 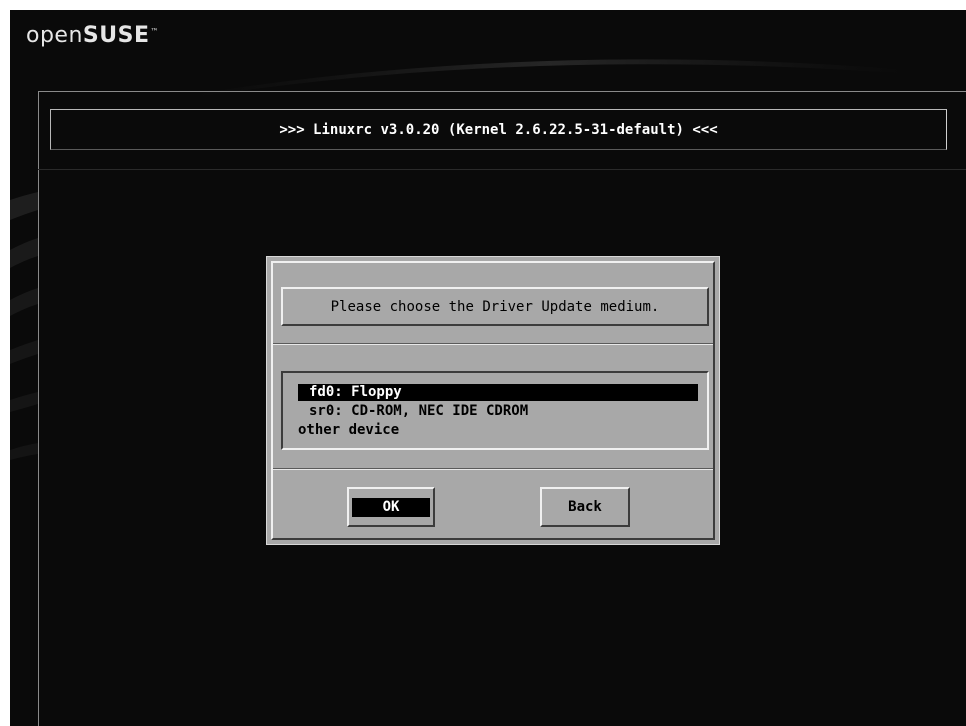 I want to click on list-item-other-device: other device, so click(x=348, y=430).